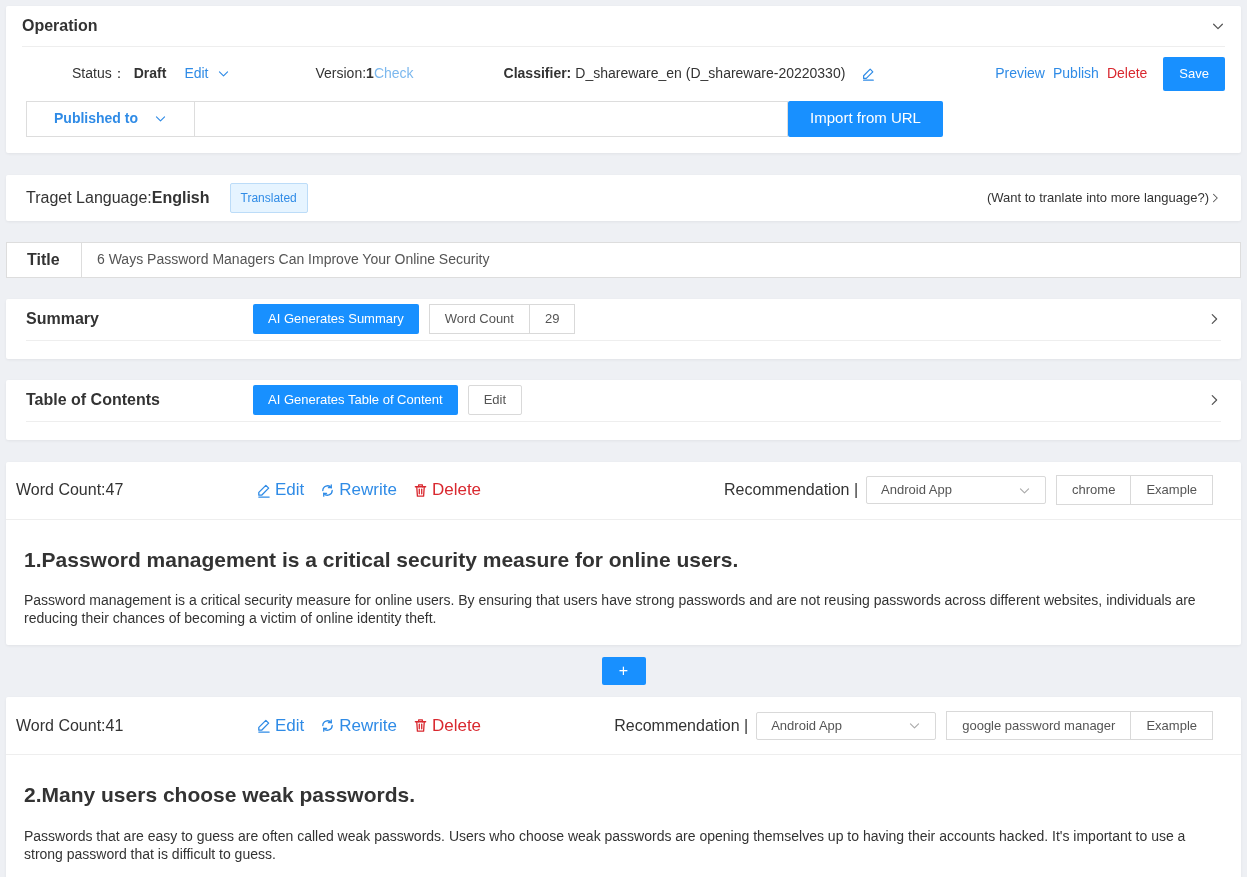 This screenshot has height=877, width=1247. What do you see at coordinates (382, 559) in the screenshot?
I see `section-heading: 1.Password management is a critical security measure for online users.` at bounding box center [382, 559].